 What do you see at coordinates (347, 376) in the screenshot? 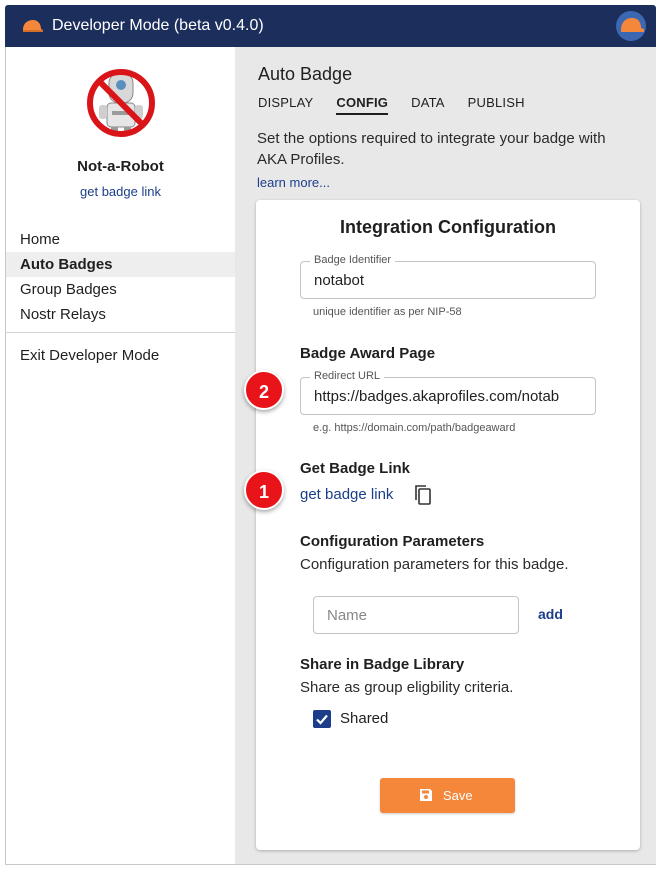
I see `redirect-url-label: Redirect URL` at bounding box center [347, 376].